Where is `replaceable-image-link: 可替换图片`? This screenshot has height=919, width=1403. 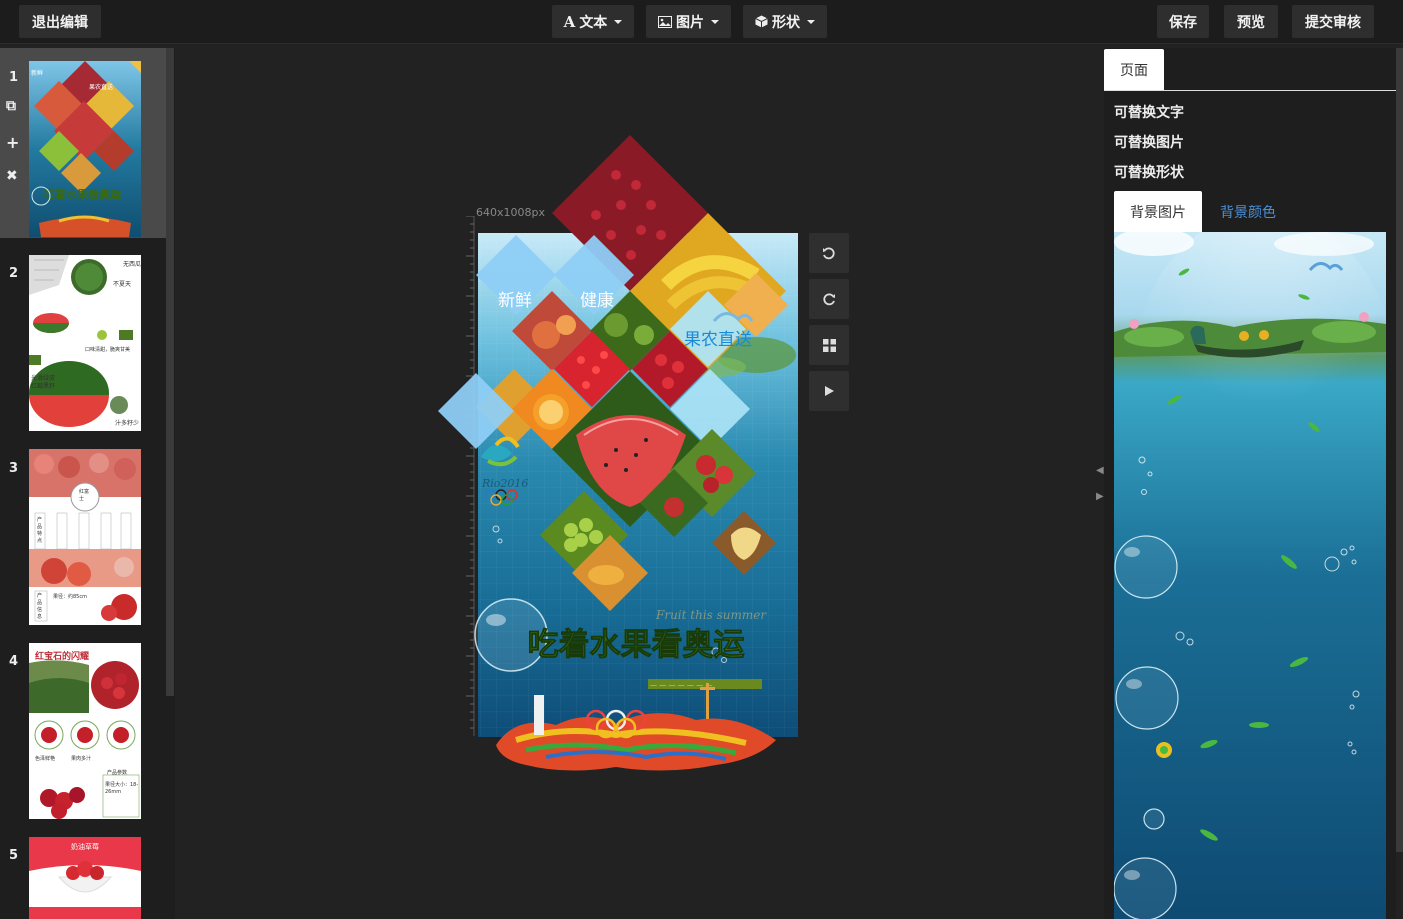
replaceable-image-link: 可替换图片 is located at coordinates (1149, 142).